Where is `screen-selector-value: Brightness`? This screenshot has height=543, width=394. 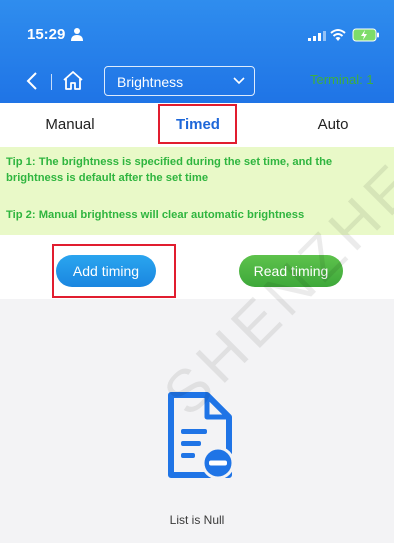 screen-selector-value: Brightness is located at coordinates (150, 82).